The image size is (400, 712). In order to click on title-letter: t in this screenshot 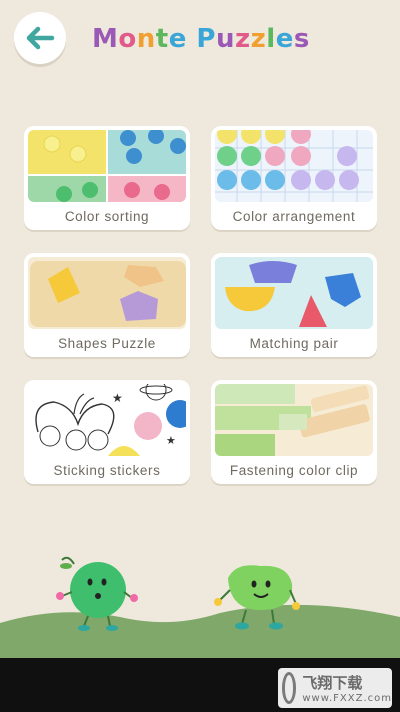, I will do `click(162, 39)`.